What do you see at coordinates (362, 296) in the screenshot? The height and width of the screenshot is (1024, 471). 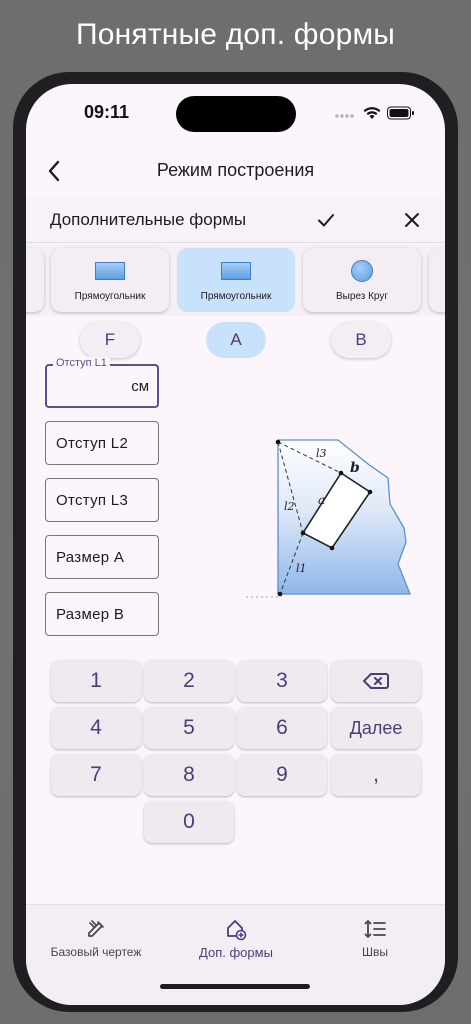 I see `shape-label: Вырез Круг` at bounding box center [362, 296].